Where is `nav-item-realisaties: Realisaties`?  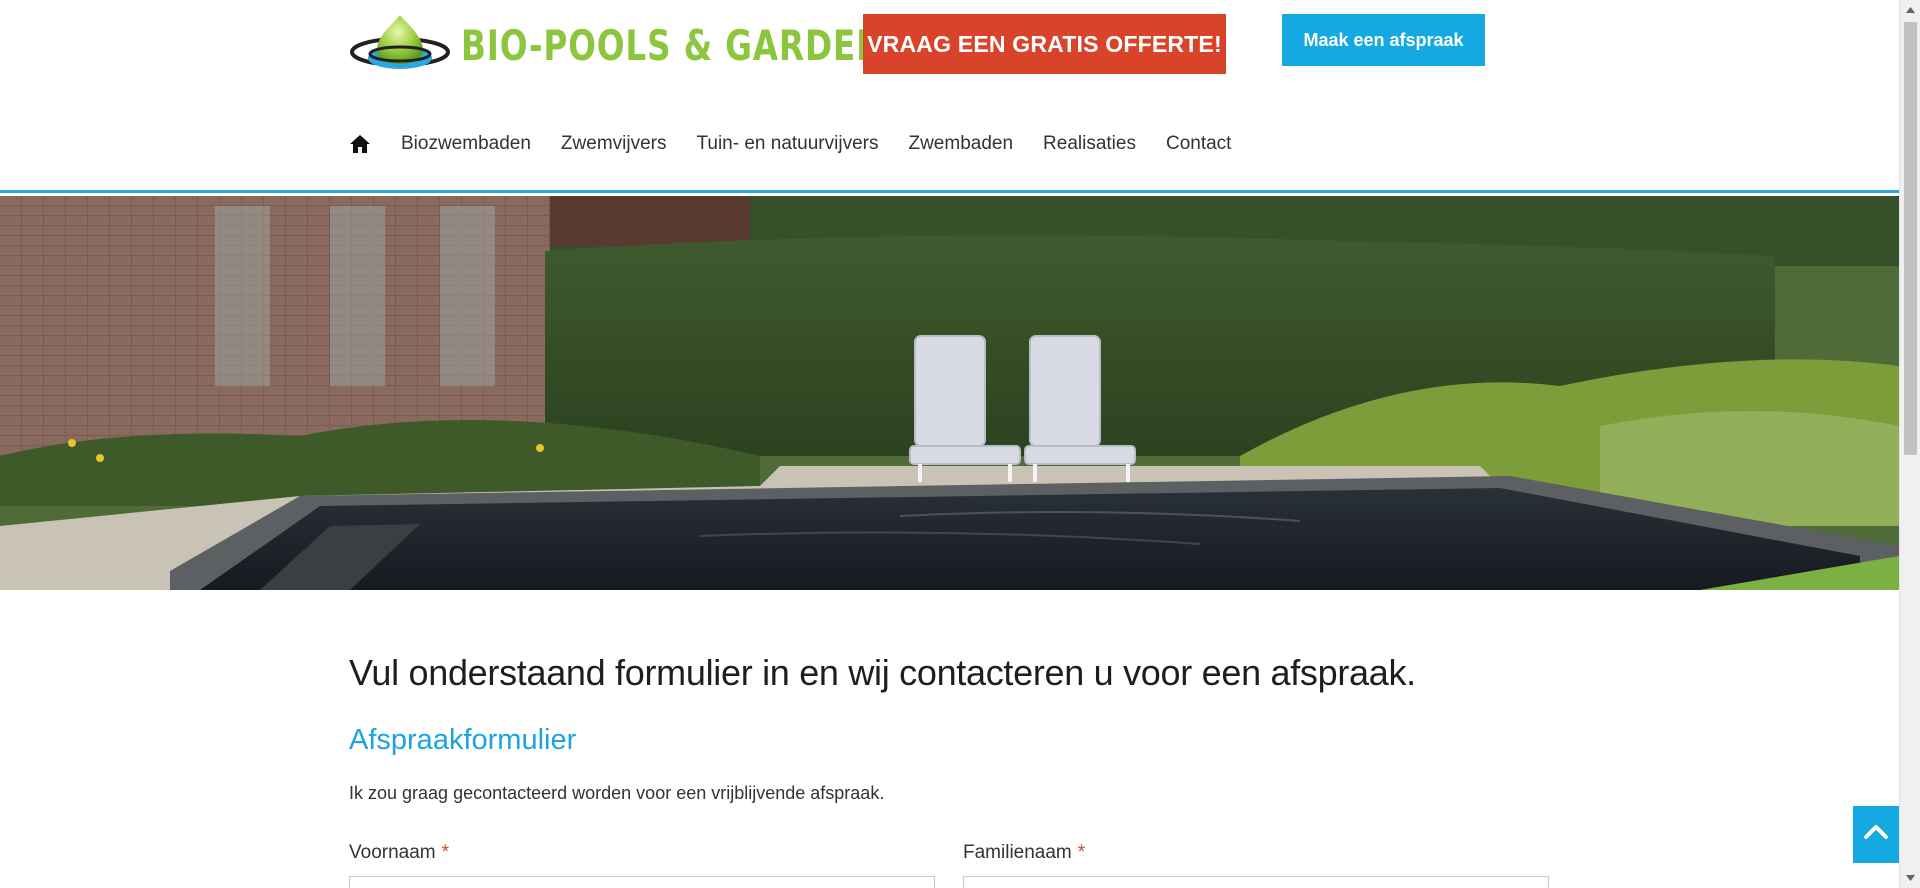 nav-item-realisaties: Realisaties is located at coordinates (1089, 144).